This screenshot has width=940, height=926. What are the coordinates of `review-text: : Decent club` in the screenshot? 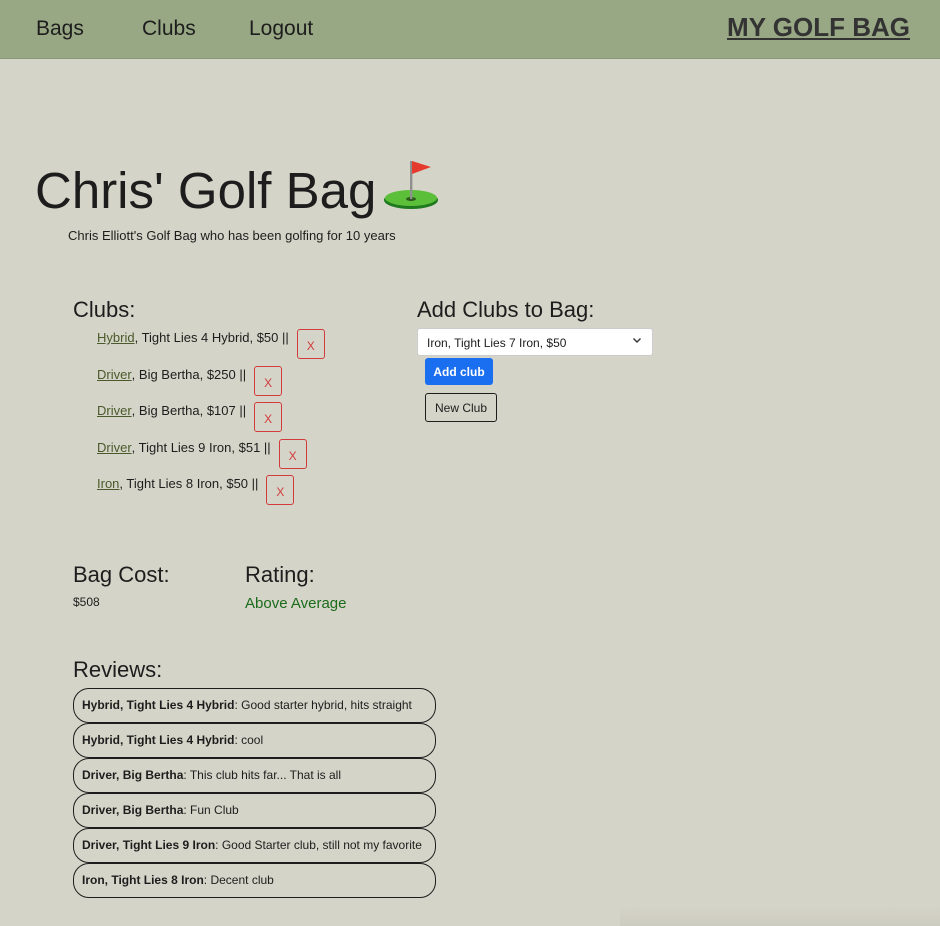 It's located at (238, 880).